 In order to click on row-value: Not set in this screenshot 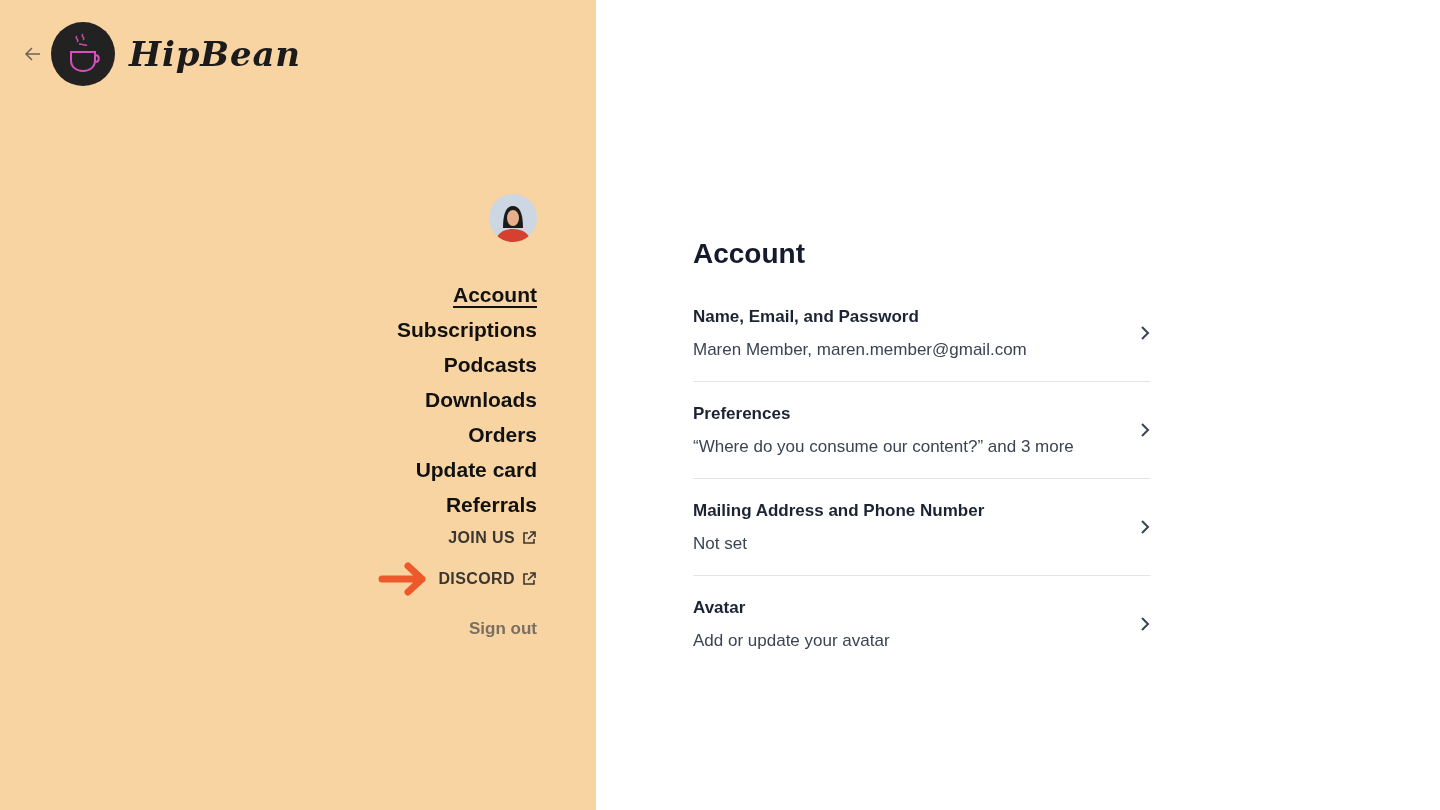, I will do `click(720, 543)`.